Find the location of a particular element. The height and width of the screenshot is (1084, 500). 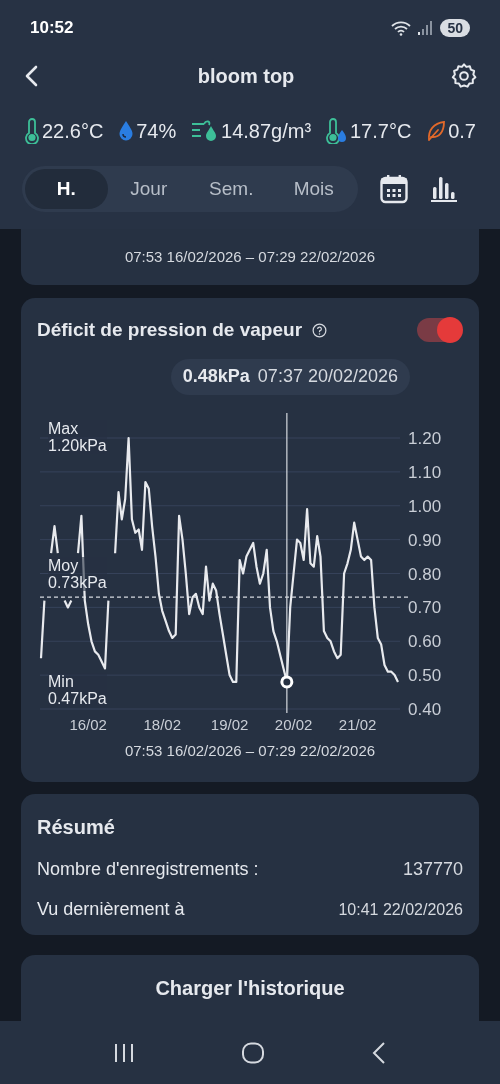

leaf-icon is located at coordinates (436, 131).